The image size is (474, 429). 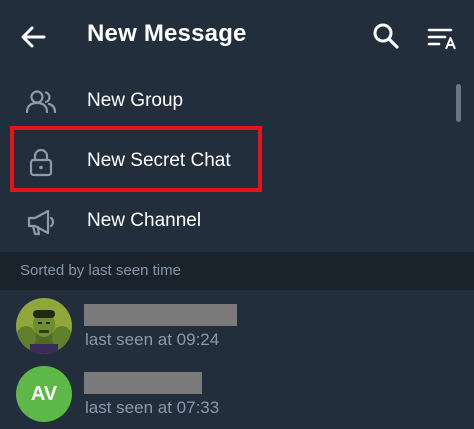 I want to click on new-group-label: New Group, so click(x=135, y=100).